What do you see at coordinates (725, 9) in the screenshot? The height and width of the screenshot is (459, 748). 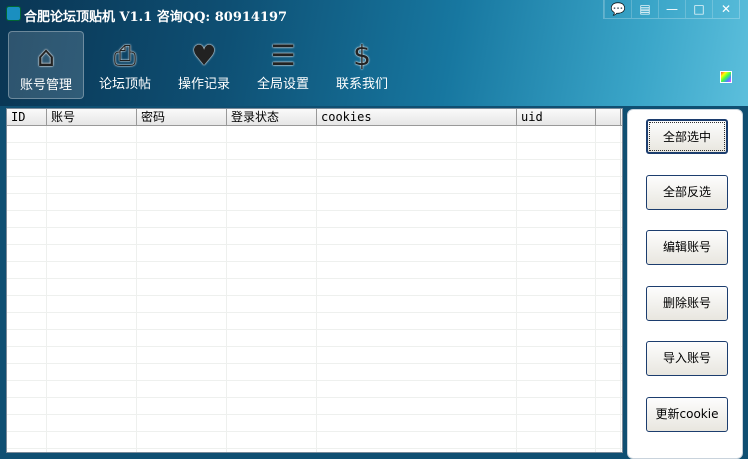 I see `close-button: ✕` at bounding box center [725, 9].